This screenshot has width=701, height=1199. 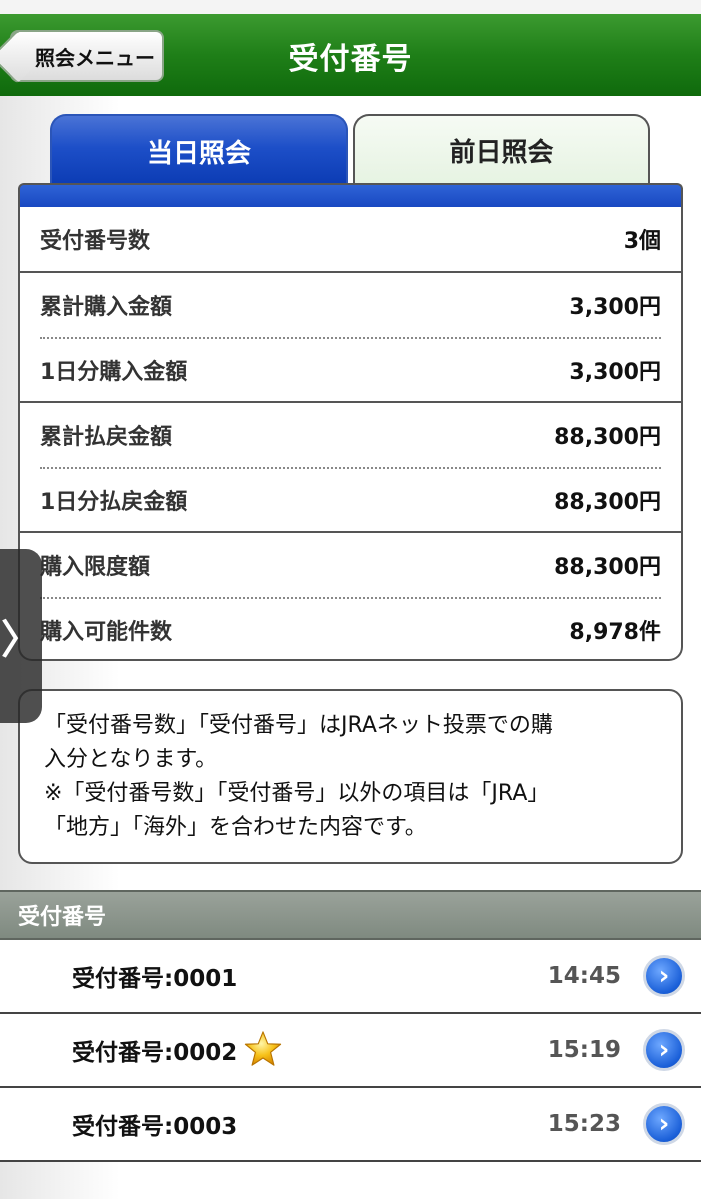 I want to click on summary-group-limit: 購入限度額 88,300円 購入可能件数 8,978件, so click(x=350, y=597).